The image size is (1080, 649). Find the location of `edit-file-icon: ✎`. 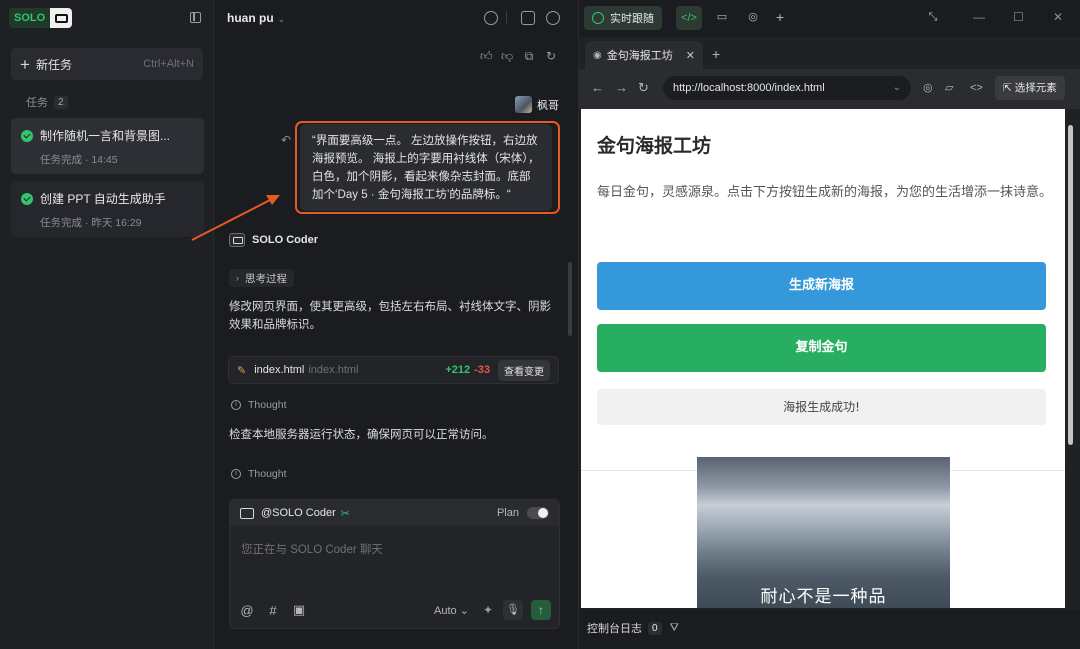

edit-file-icon: ✎ is located at coordinates (242, 370).